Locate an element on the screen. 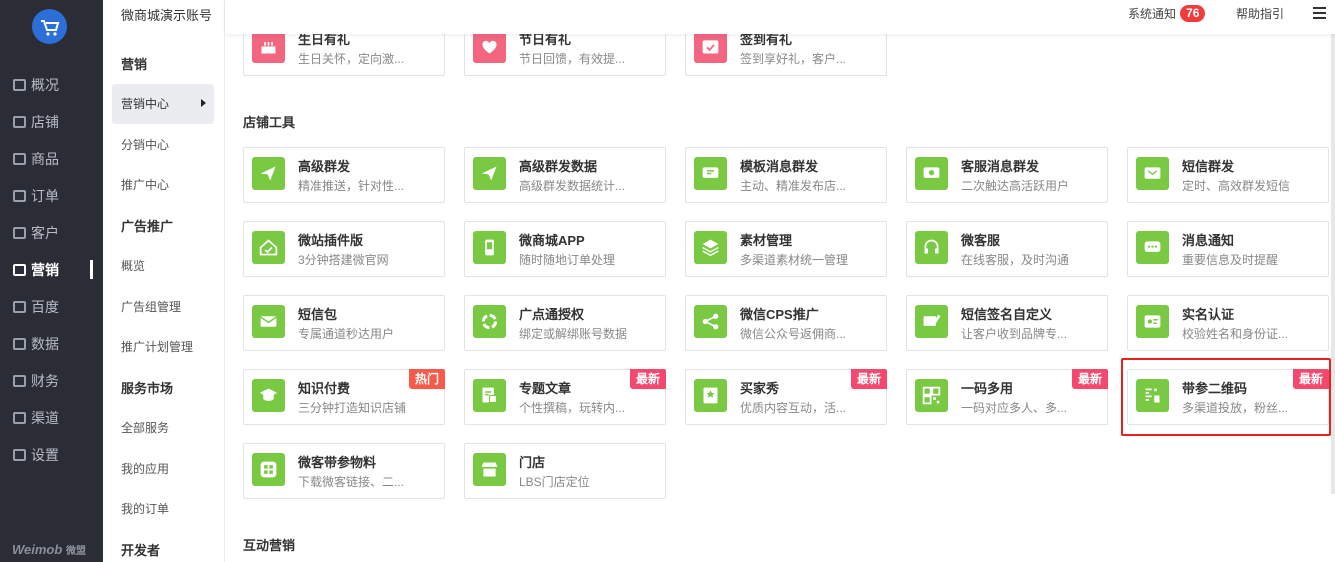  system-notice: 系统通知 76 is located at coordinates (1167, 13).